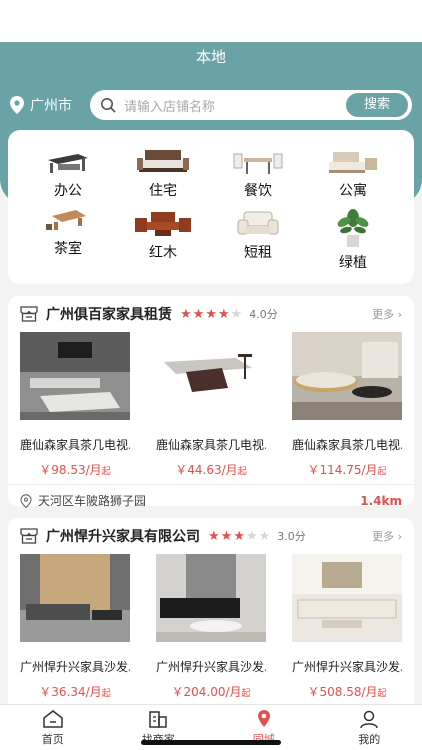 The image size is (422, 750). What do you see at coordinates (211, 405) in the screenshot?
I see `product-item: 鹿仙森家具茶几电视... ￥44.63/月起` at bounding box center [211, 405].